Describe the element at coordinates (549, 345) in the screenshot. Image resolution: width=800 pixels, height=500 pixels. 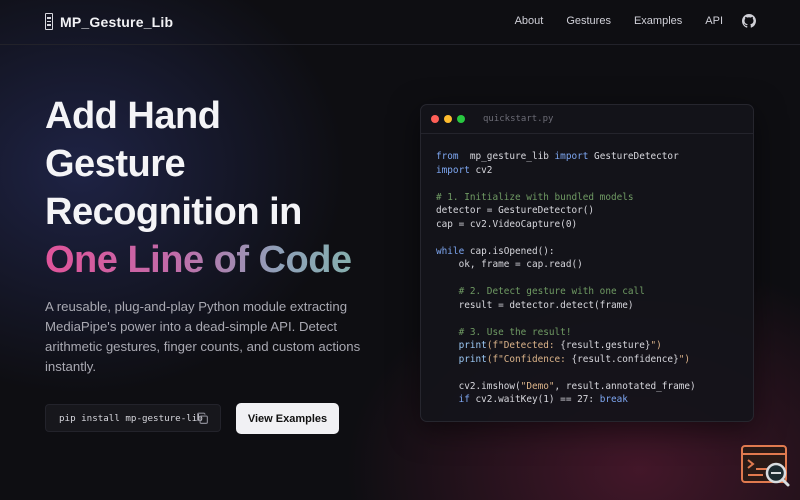
I see `code-line: print(f"Detected: {result.gesture}")` at that location.